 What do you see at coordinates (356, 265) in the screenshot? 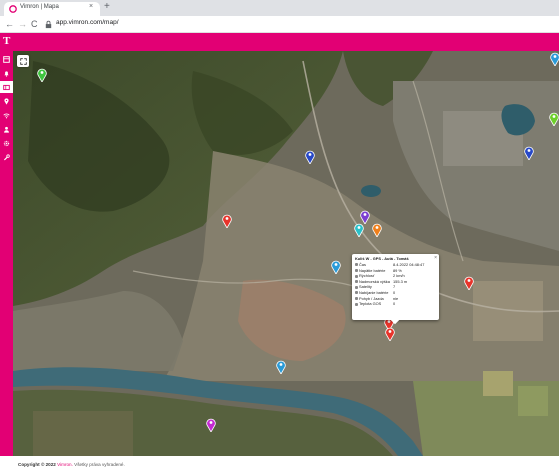
I see `clock-icon` at bounding box center [356, 265].